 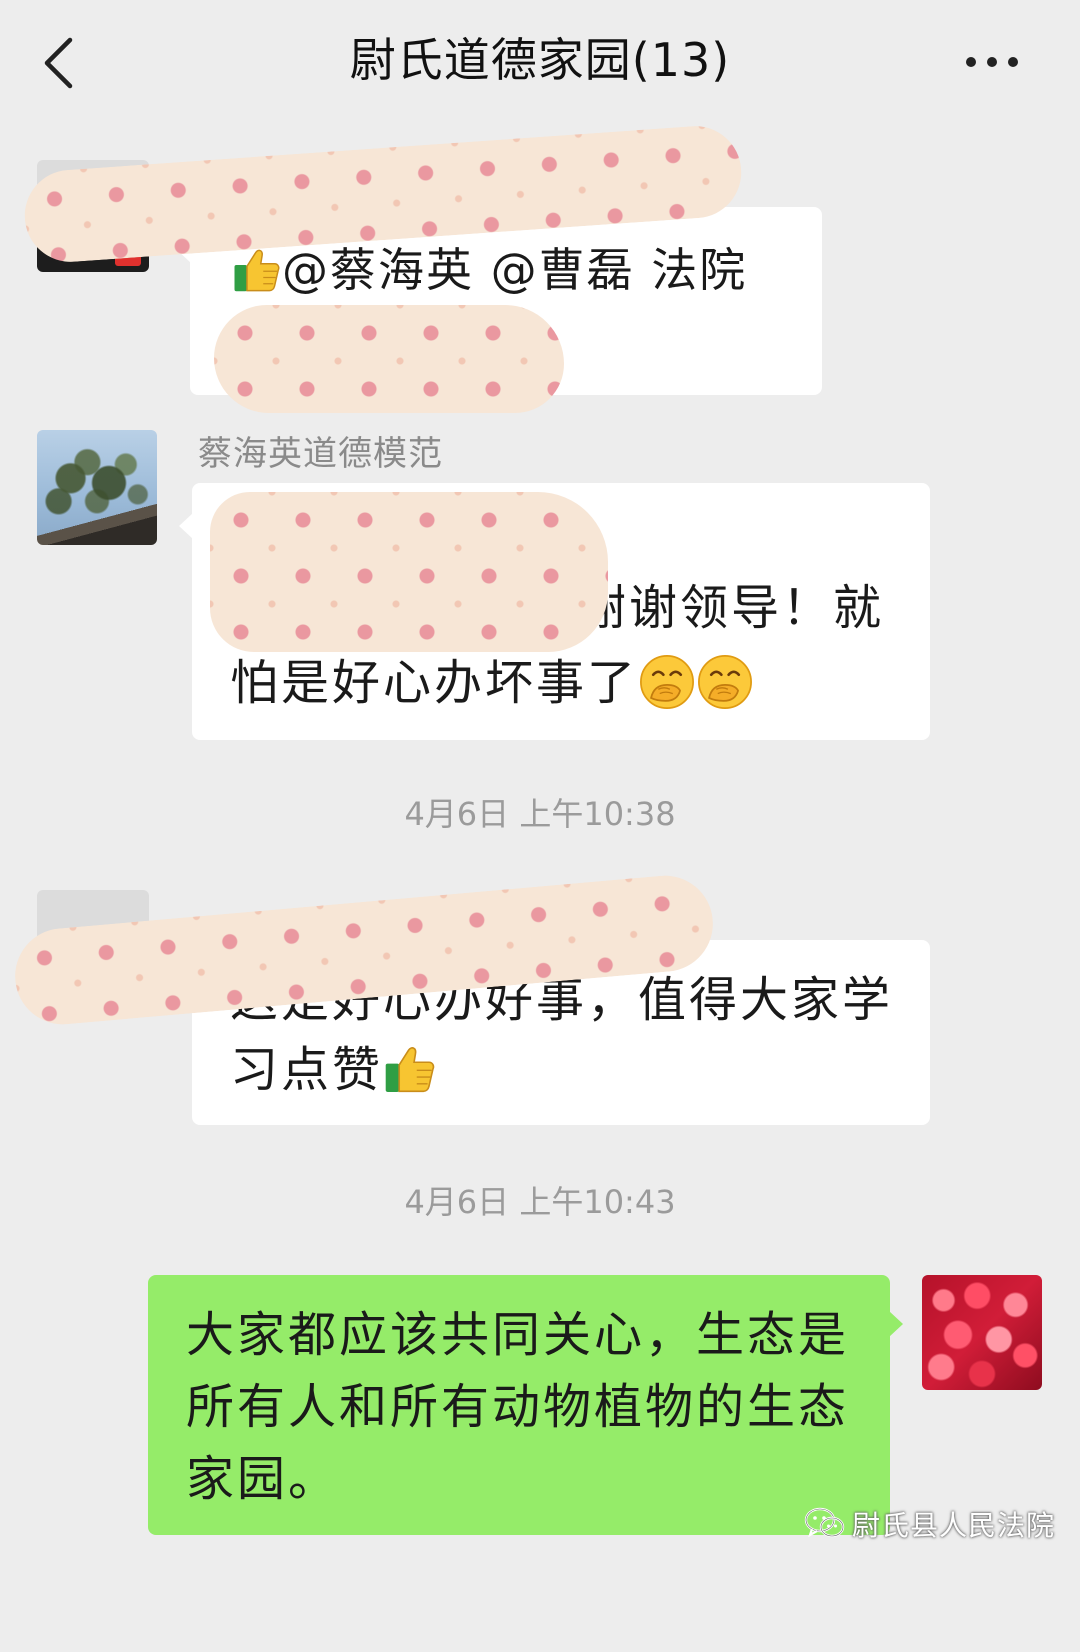 I want to click on back-button, so click(x=58, y=63).